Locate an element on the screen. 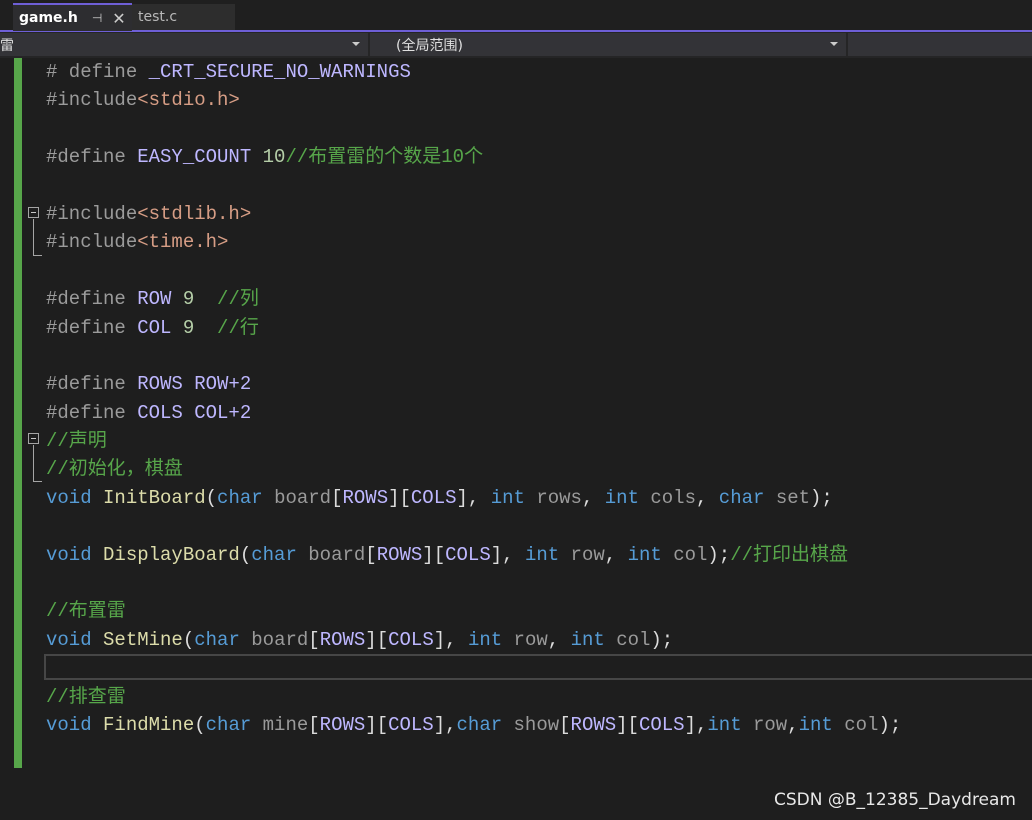 This screenshot has width=1032, height=820. code-token: <stdlib.h> is located at coordinates (194, 213).